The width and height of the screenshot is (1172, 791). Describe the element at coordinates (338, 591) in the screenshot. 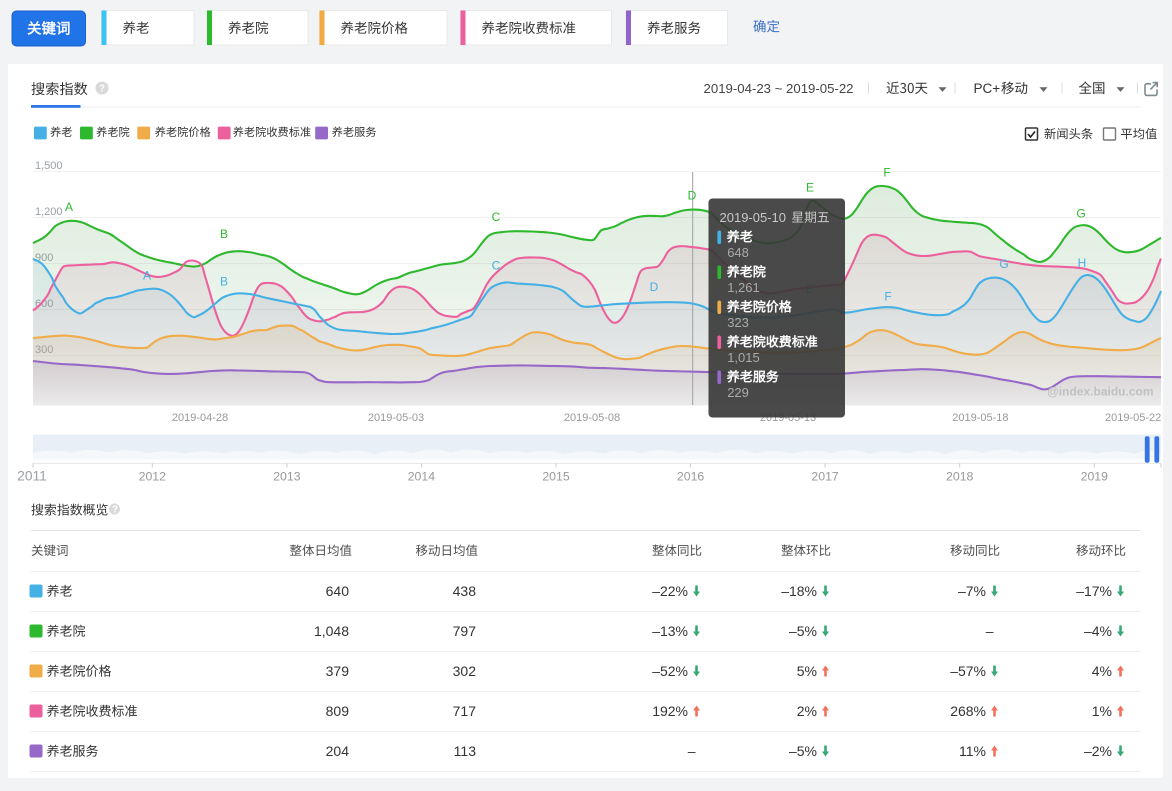

I see `svg-text: 640` at that location.